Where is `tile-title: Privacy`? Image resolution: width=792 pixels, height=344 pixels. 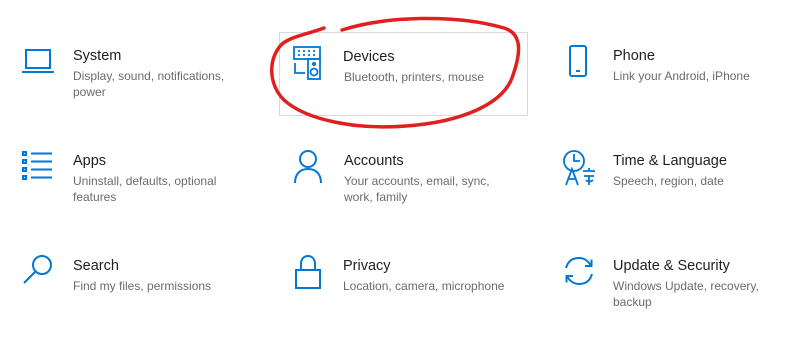
tile-title: Privacy is located at coordinates (367, 266).